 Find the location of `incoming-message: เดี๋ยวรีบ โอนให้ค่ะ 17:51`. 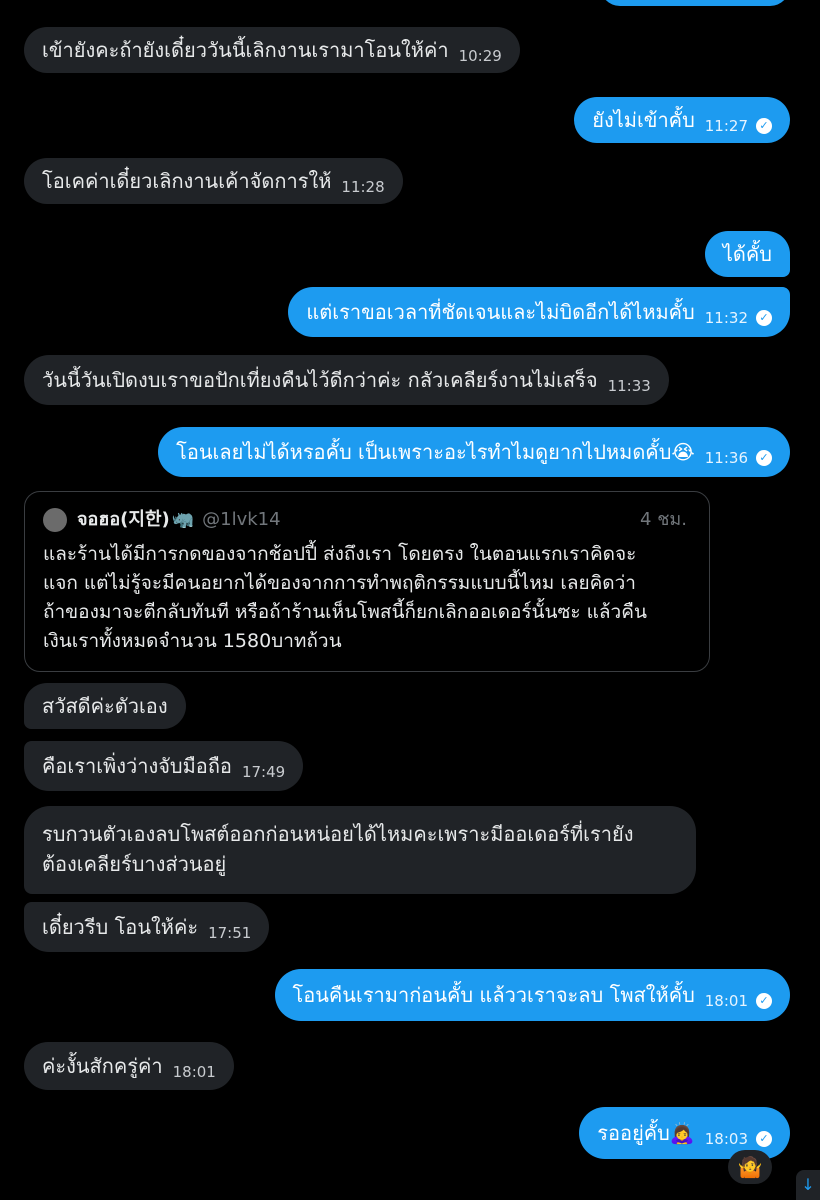

incoming-message: เดี๋ยวรีบ โอนให้ค่ะ 17:51 is located at coordinates (147, 927).